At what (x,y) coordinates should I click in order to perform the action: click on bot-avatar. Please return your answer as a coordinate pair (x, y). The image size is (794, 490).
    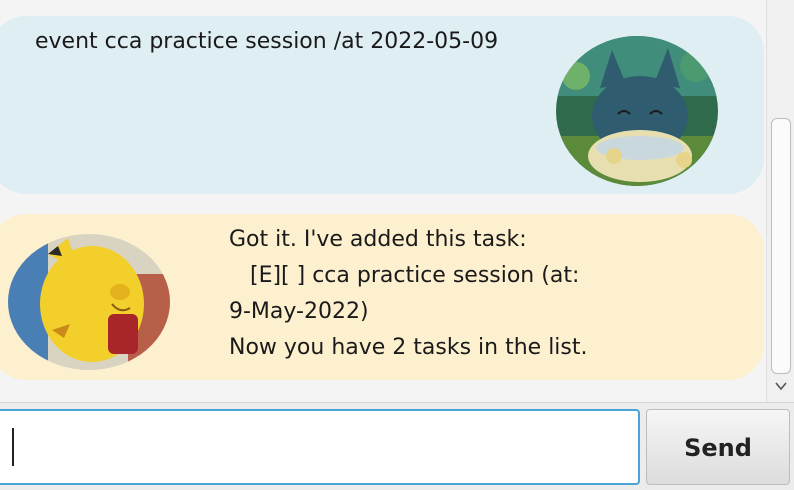
    Looking at the image, I should click on (89, 302).